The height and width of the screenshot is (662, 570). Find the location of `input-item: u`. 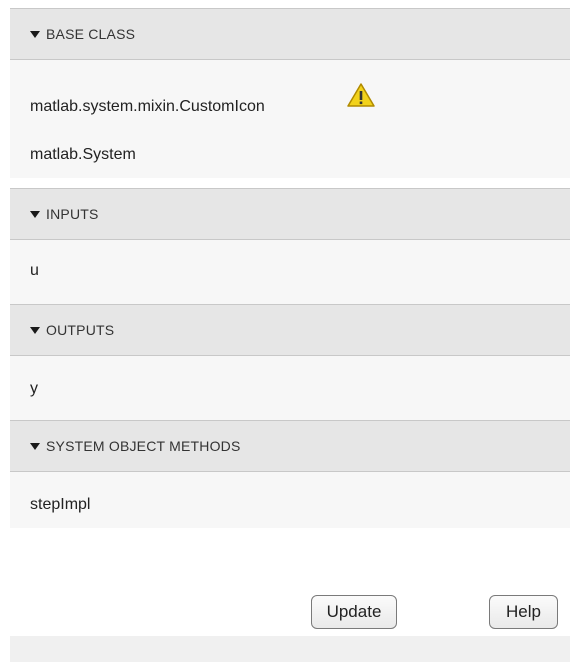

input-item: u is located at coordinates (34, 270).